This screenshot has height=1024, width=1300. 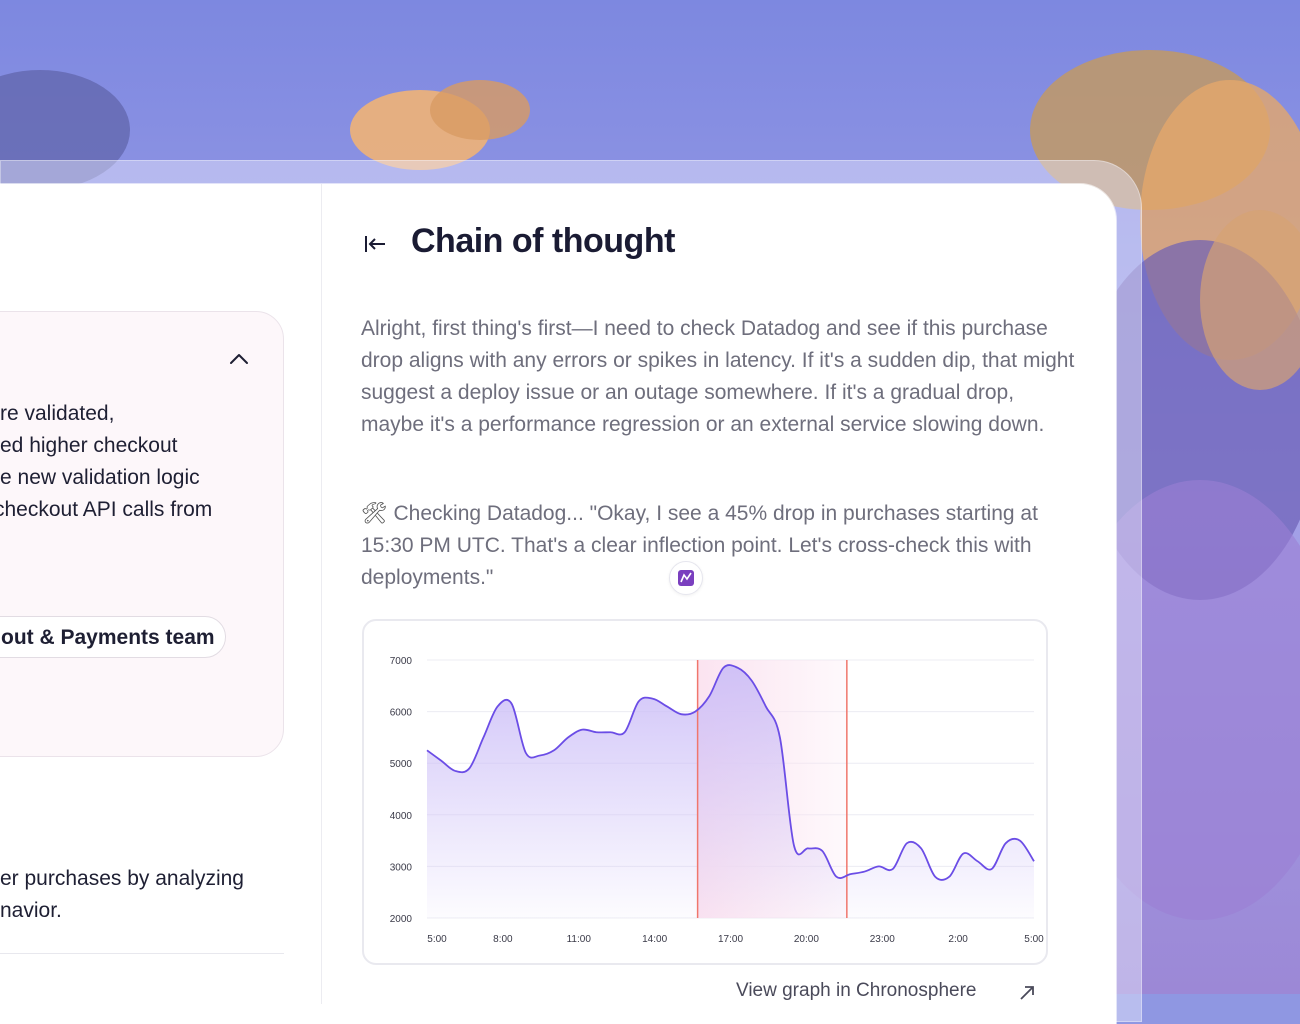 What do you see at coordinates (579, 939) in the screenshot?
I see `x-tick-label: 11:00` at bounding box center [579, 939].